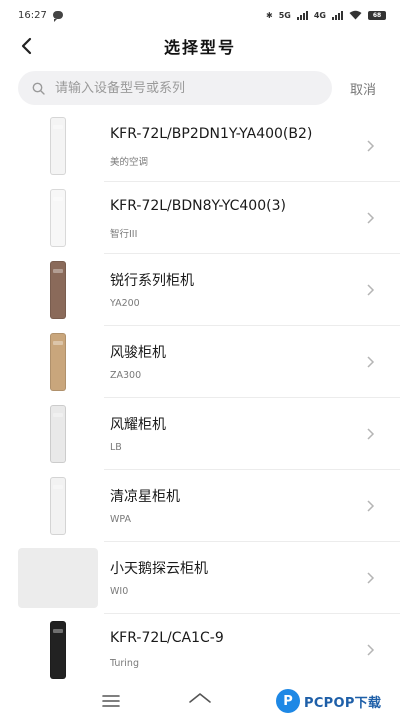  I want to click on back-arrow-icon, so click(26, 46).